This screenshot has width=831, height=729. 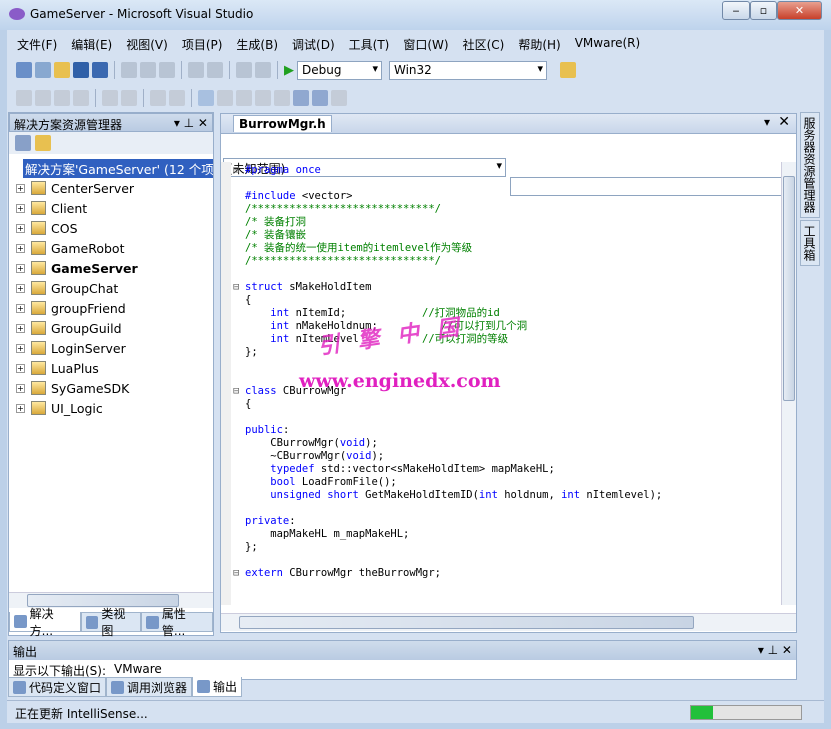 What do you see at coordinates (111, 268) in the screenshot?
I see `tree-item-project: + GameServer` at bounding box center [111, 268].